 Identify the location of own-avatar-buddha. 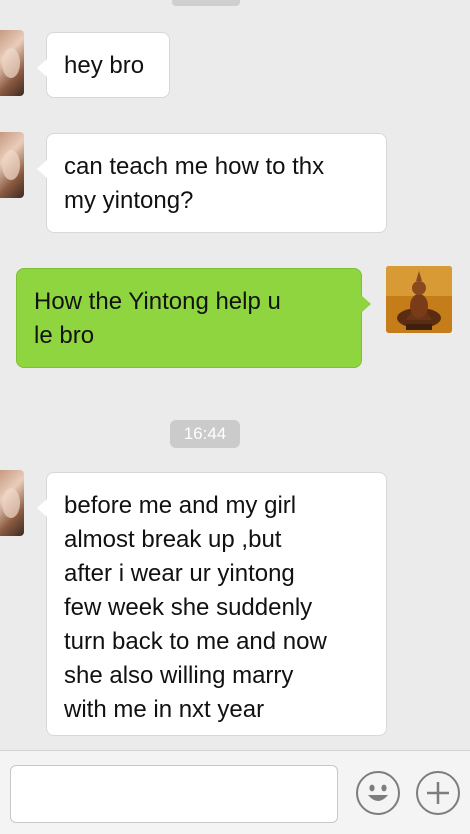
(419, 299).